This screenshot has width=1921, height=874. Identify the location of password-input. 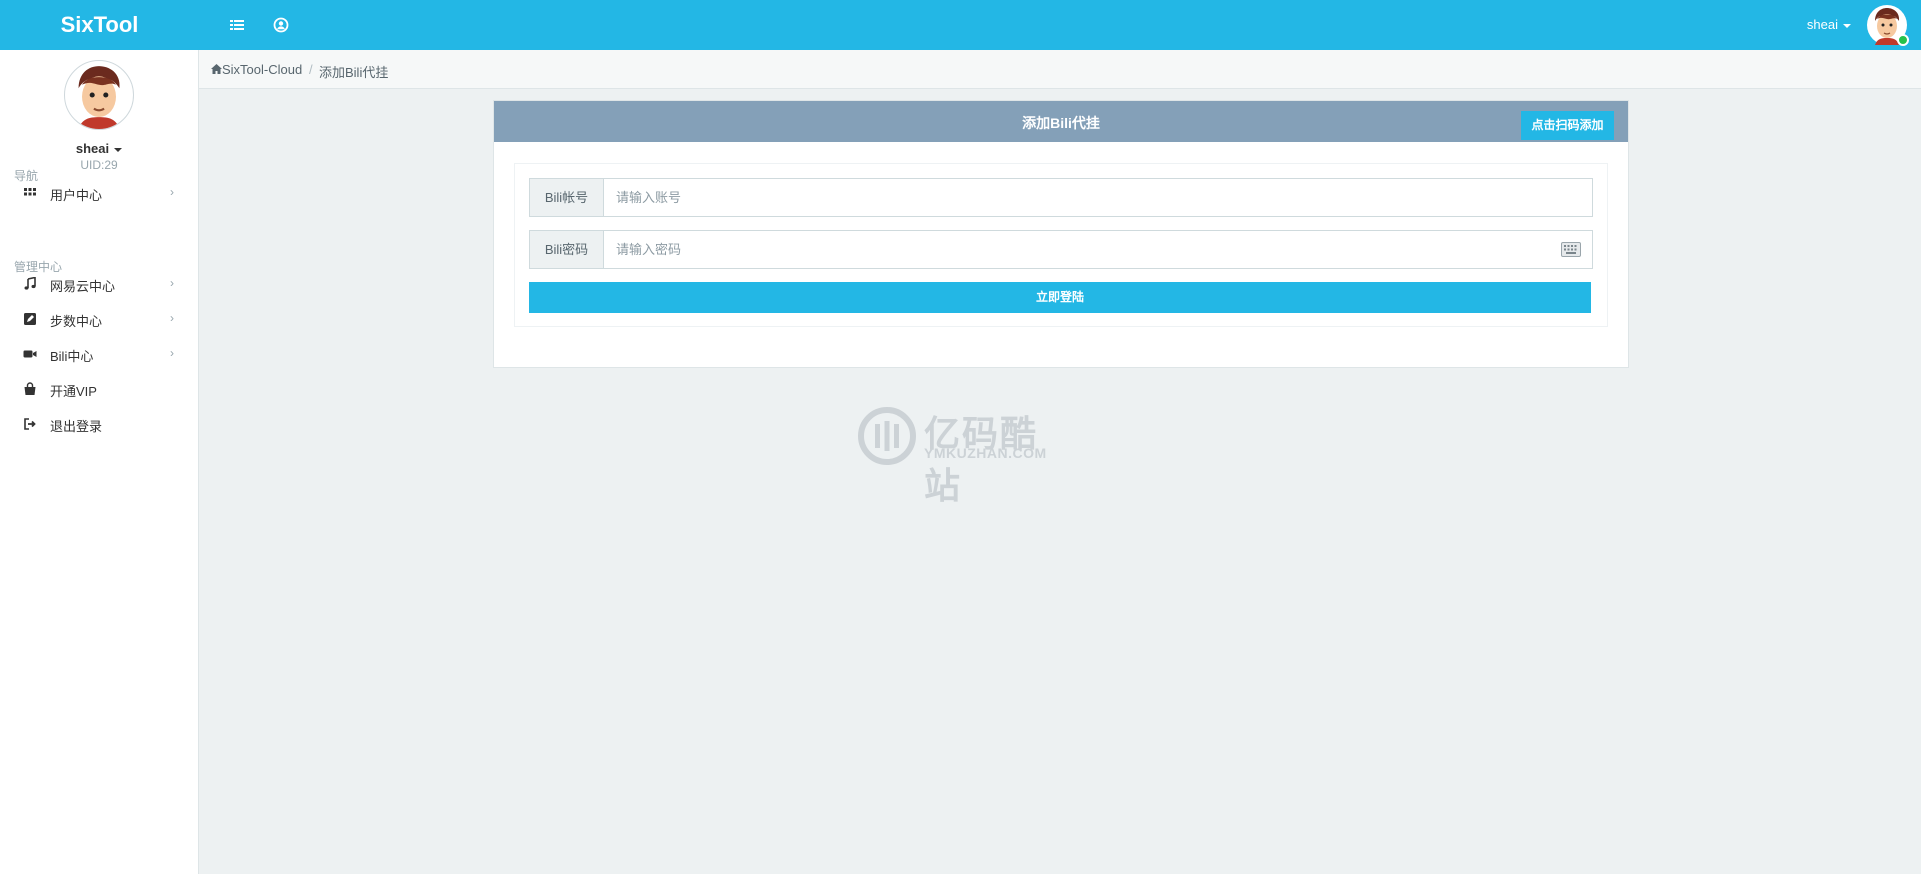
(1100, 249).